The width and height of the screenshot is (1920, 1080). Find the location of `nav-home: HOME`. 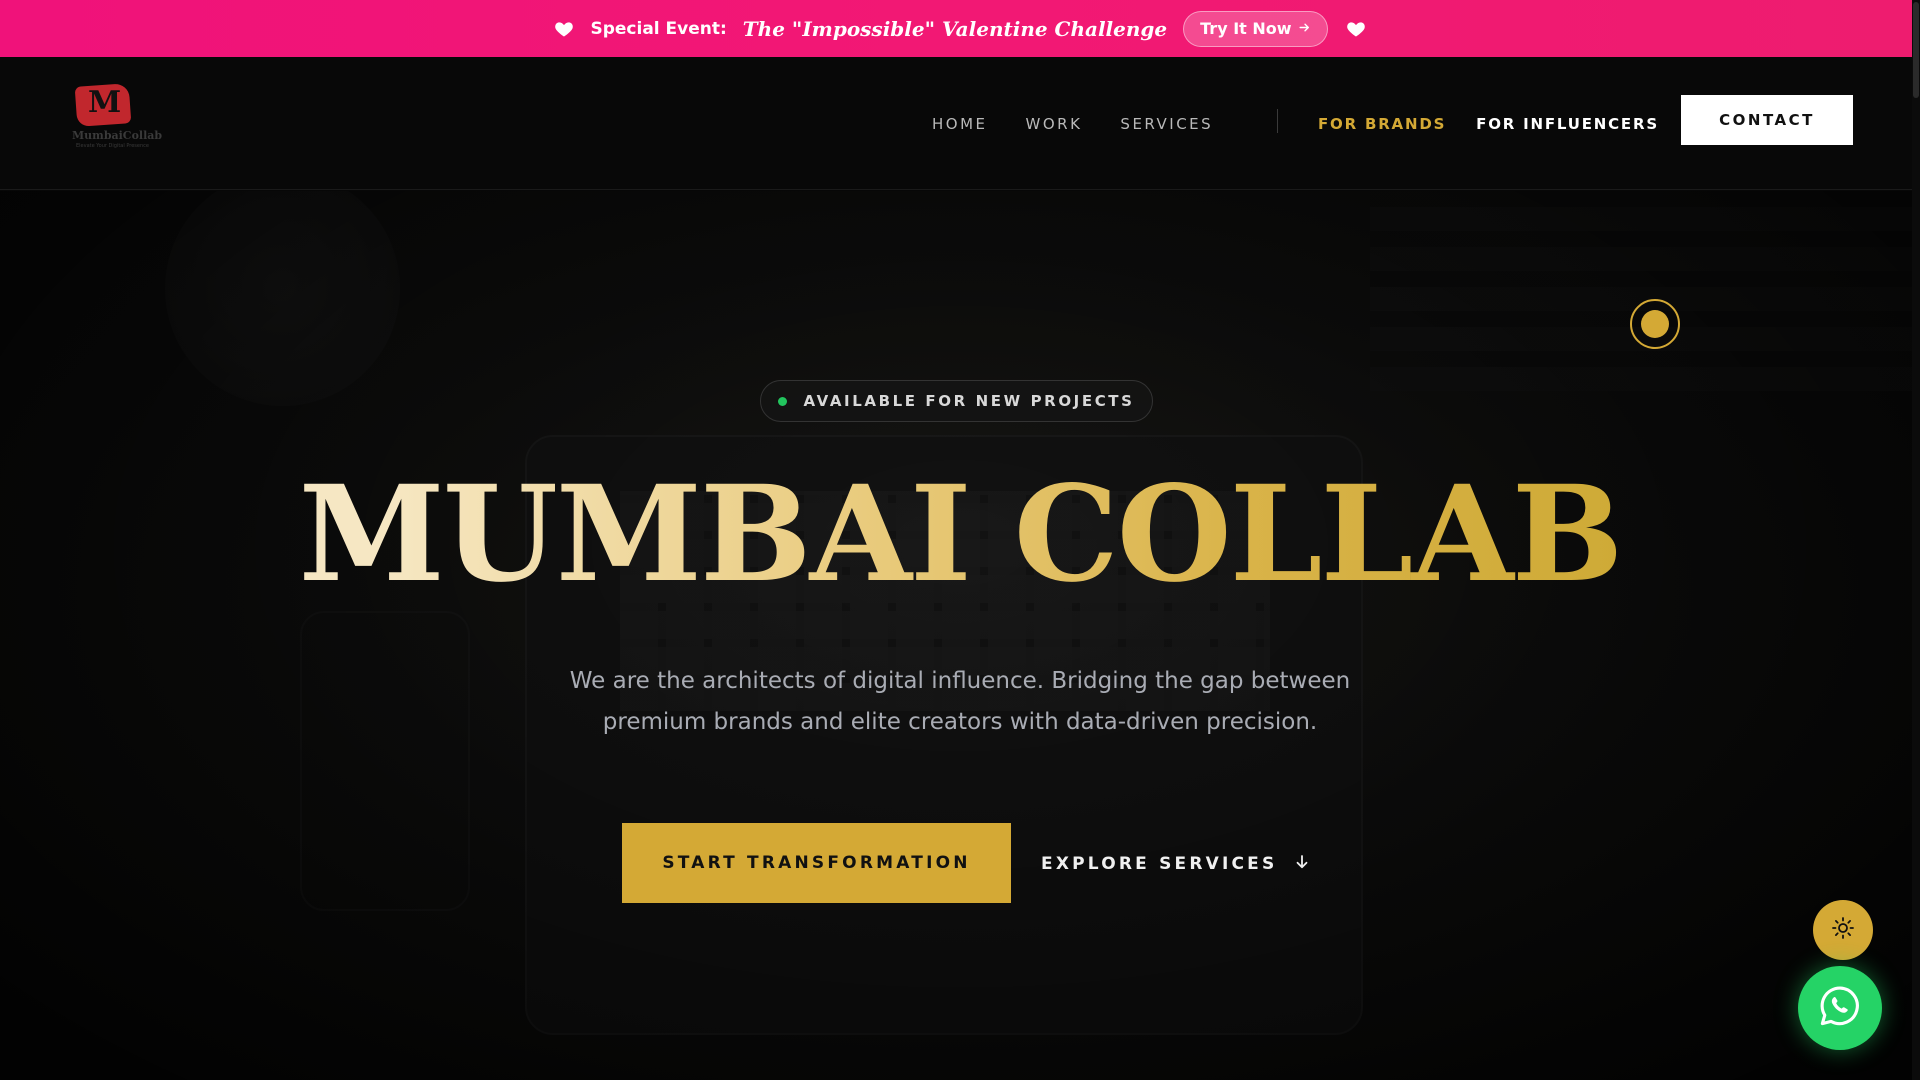

nav-home: HOME is located at coordinates (960, 124).